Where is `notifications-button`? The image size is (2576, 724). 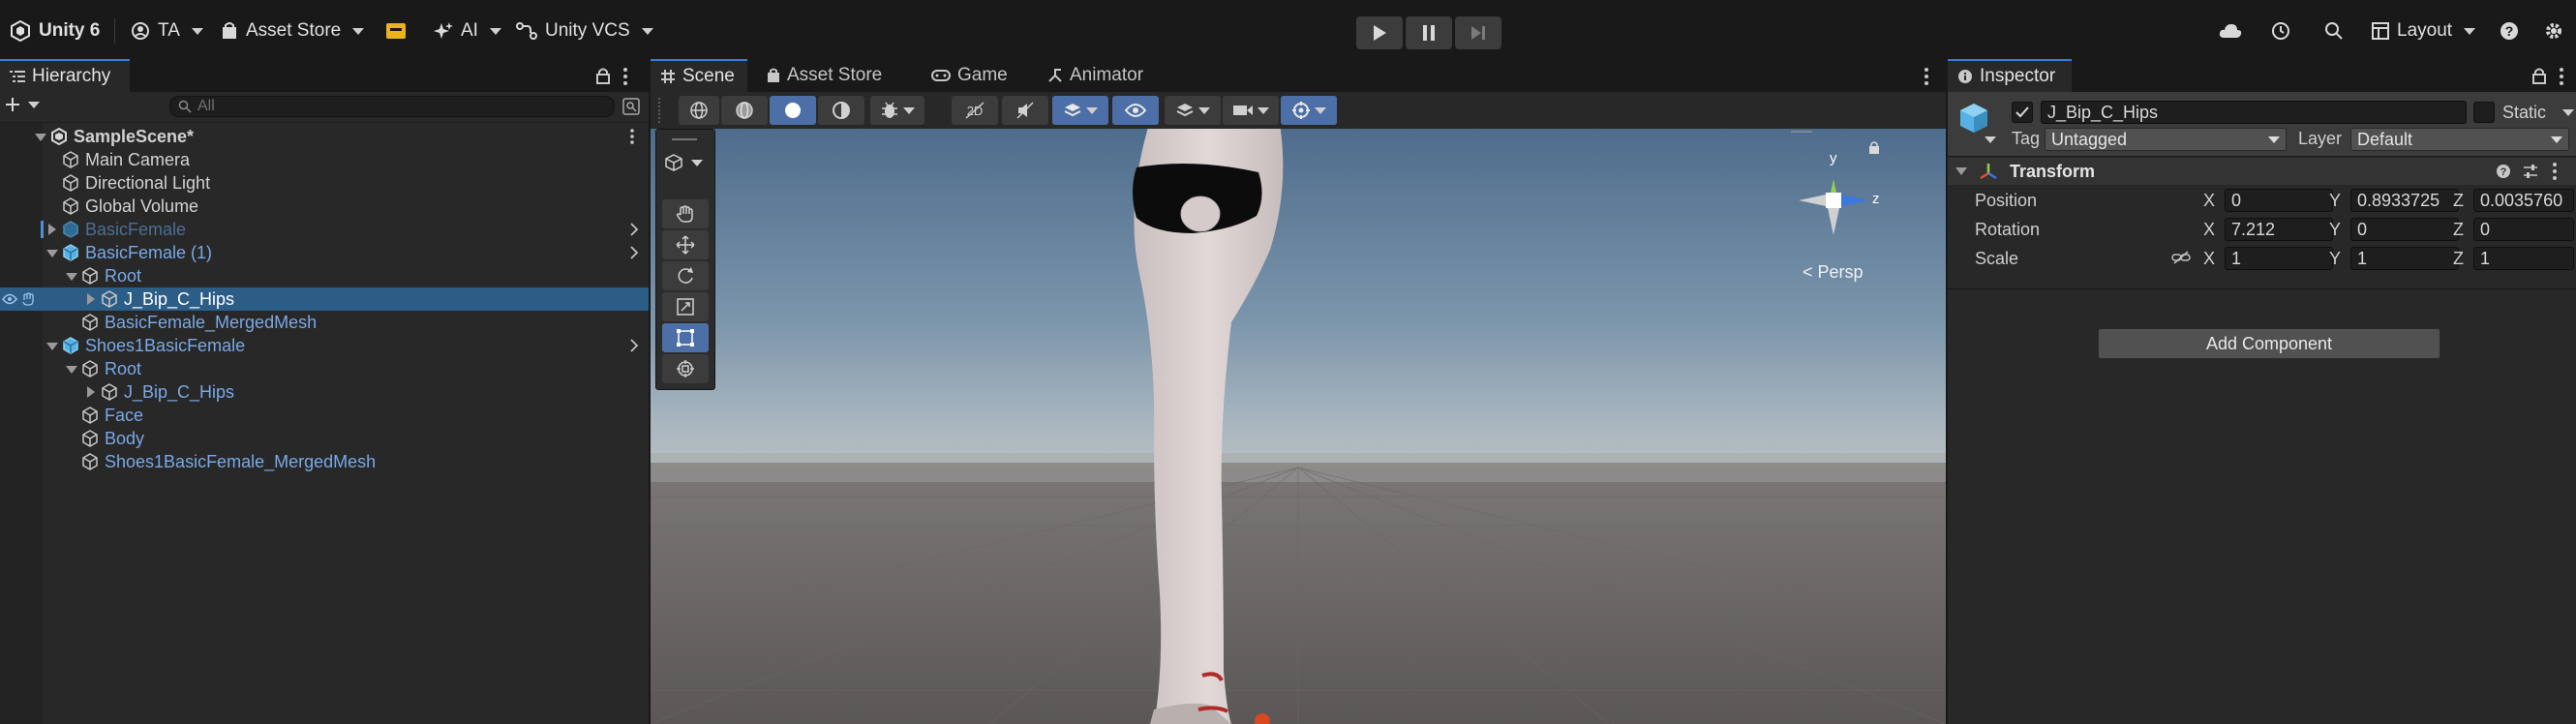 notifications-button is located at coordinates (396, 31).